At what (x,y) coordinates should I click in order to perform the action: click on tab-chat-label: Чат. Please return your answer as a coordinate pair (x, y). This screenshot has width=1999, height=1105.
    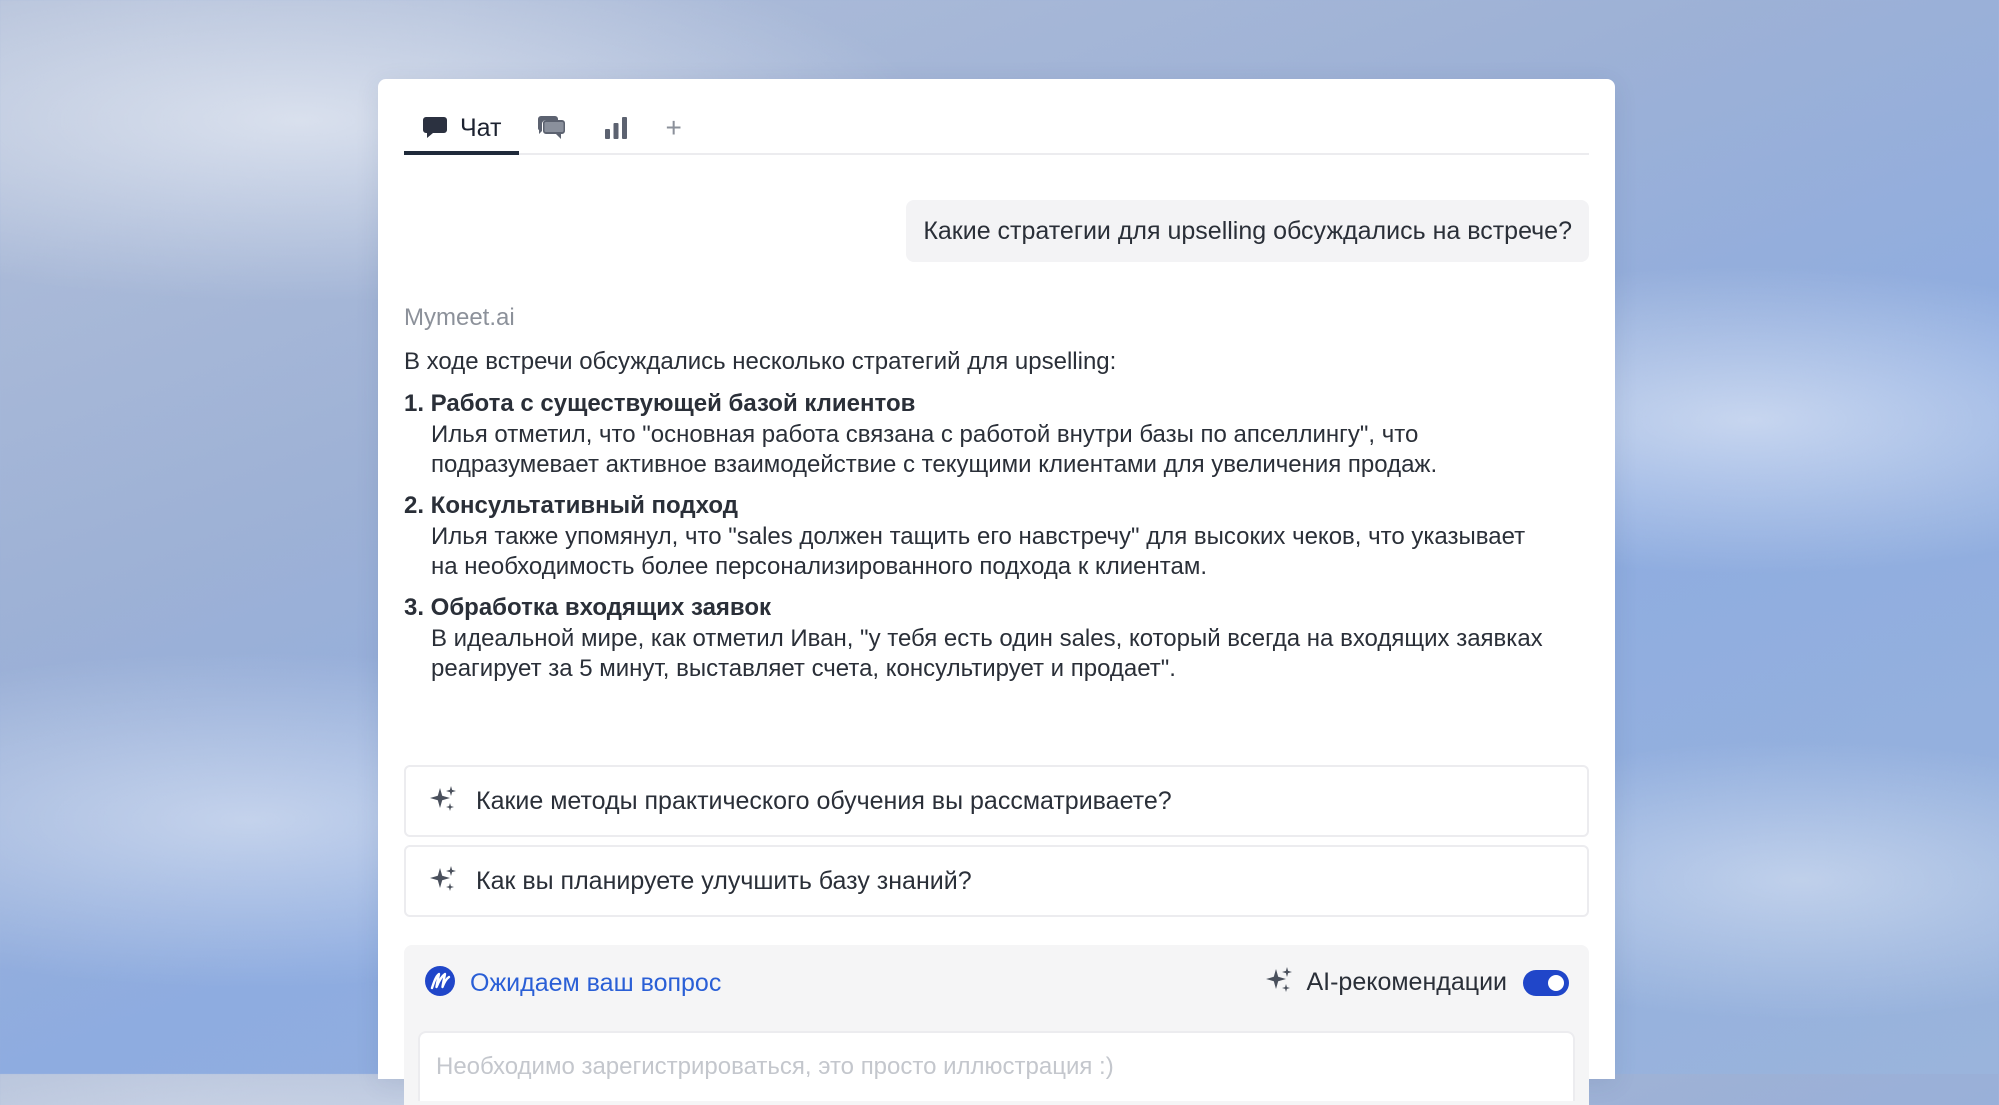
    Looking at the image, I should click on (481, 127).